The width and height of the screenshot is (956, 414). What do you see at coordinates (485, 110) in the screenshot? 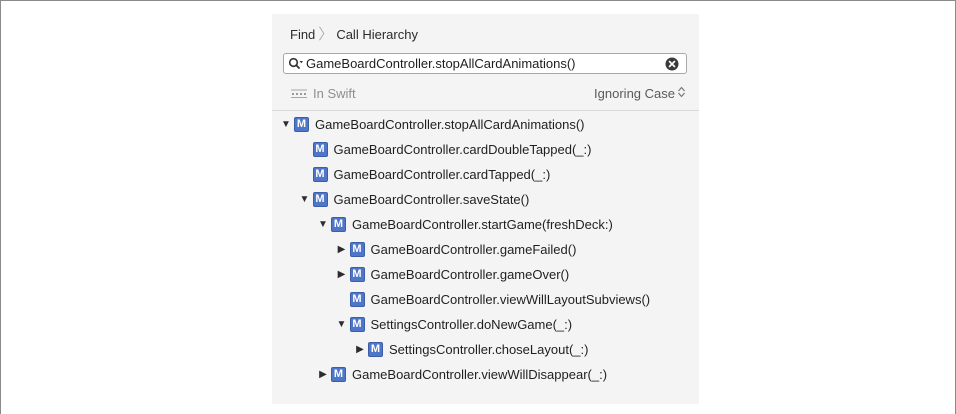
I see `divider` at bounding box center [485, 110].